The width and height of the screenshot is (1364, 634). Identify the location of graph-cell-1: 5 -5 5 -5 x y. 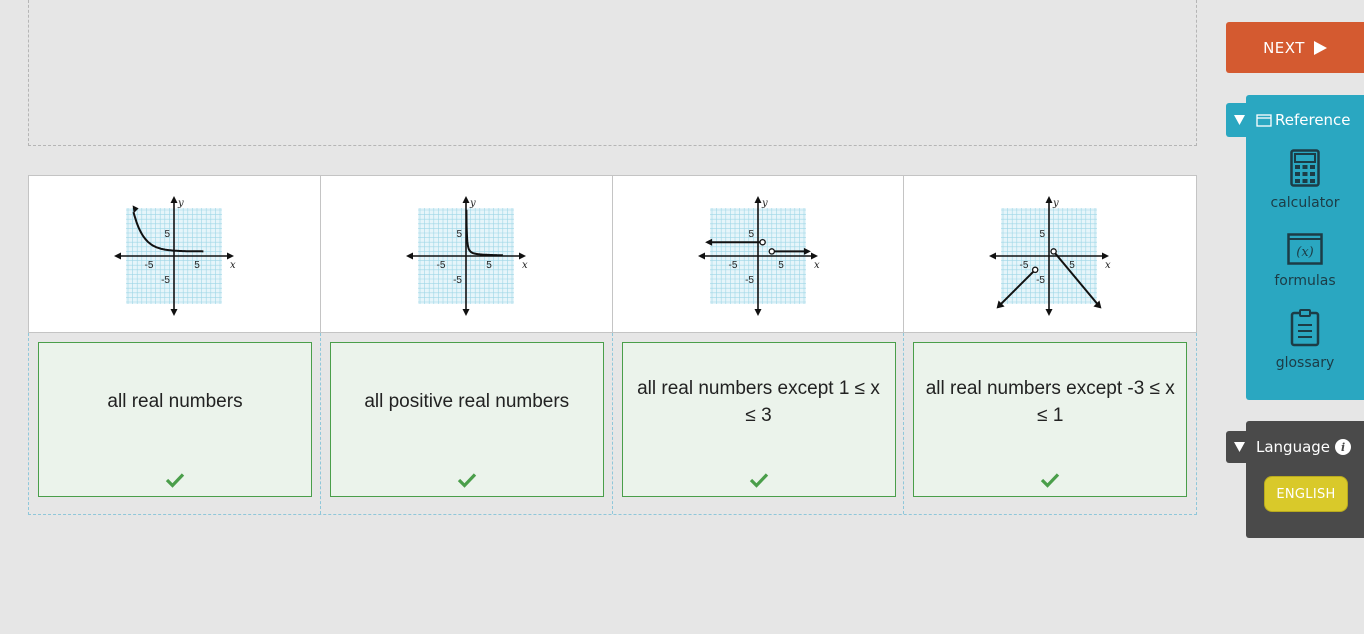
(175, 254).